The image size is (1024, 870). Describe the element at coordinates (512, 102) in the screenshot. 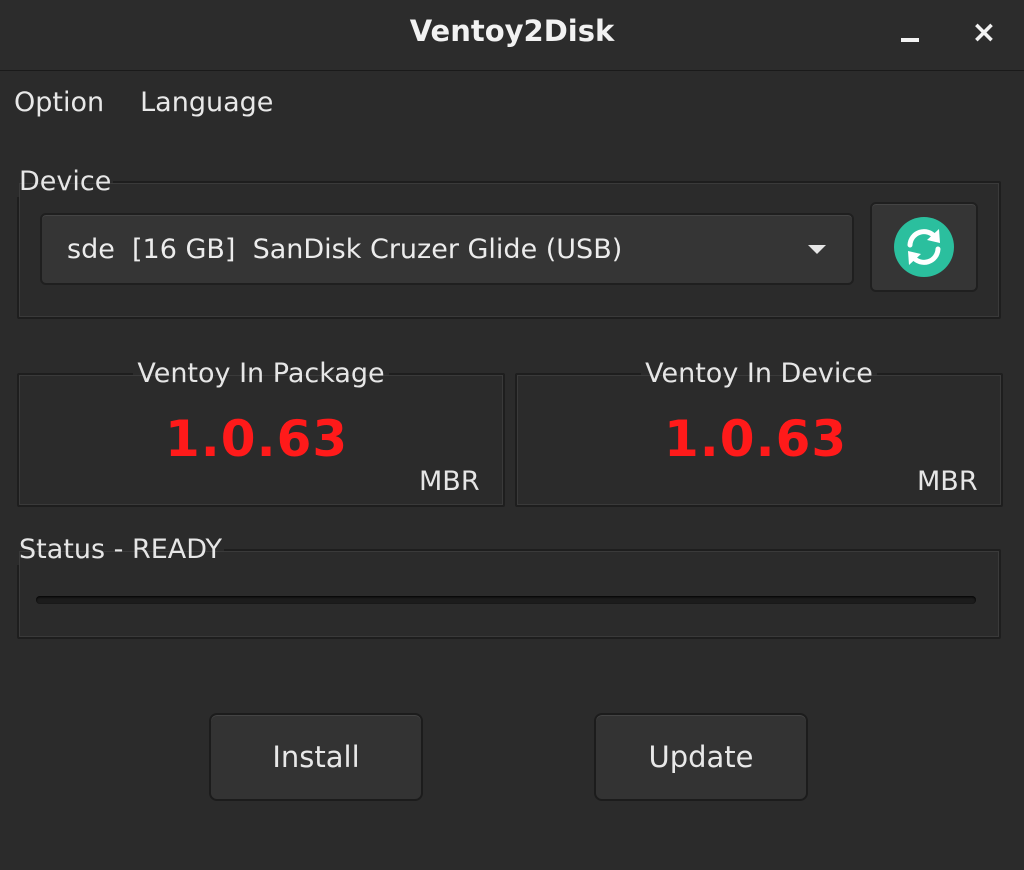

I see `menu-bar: Option Language` at that location.